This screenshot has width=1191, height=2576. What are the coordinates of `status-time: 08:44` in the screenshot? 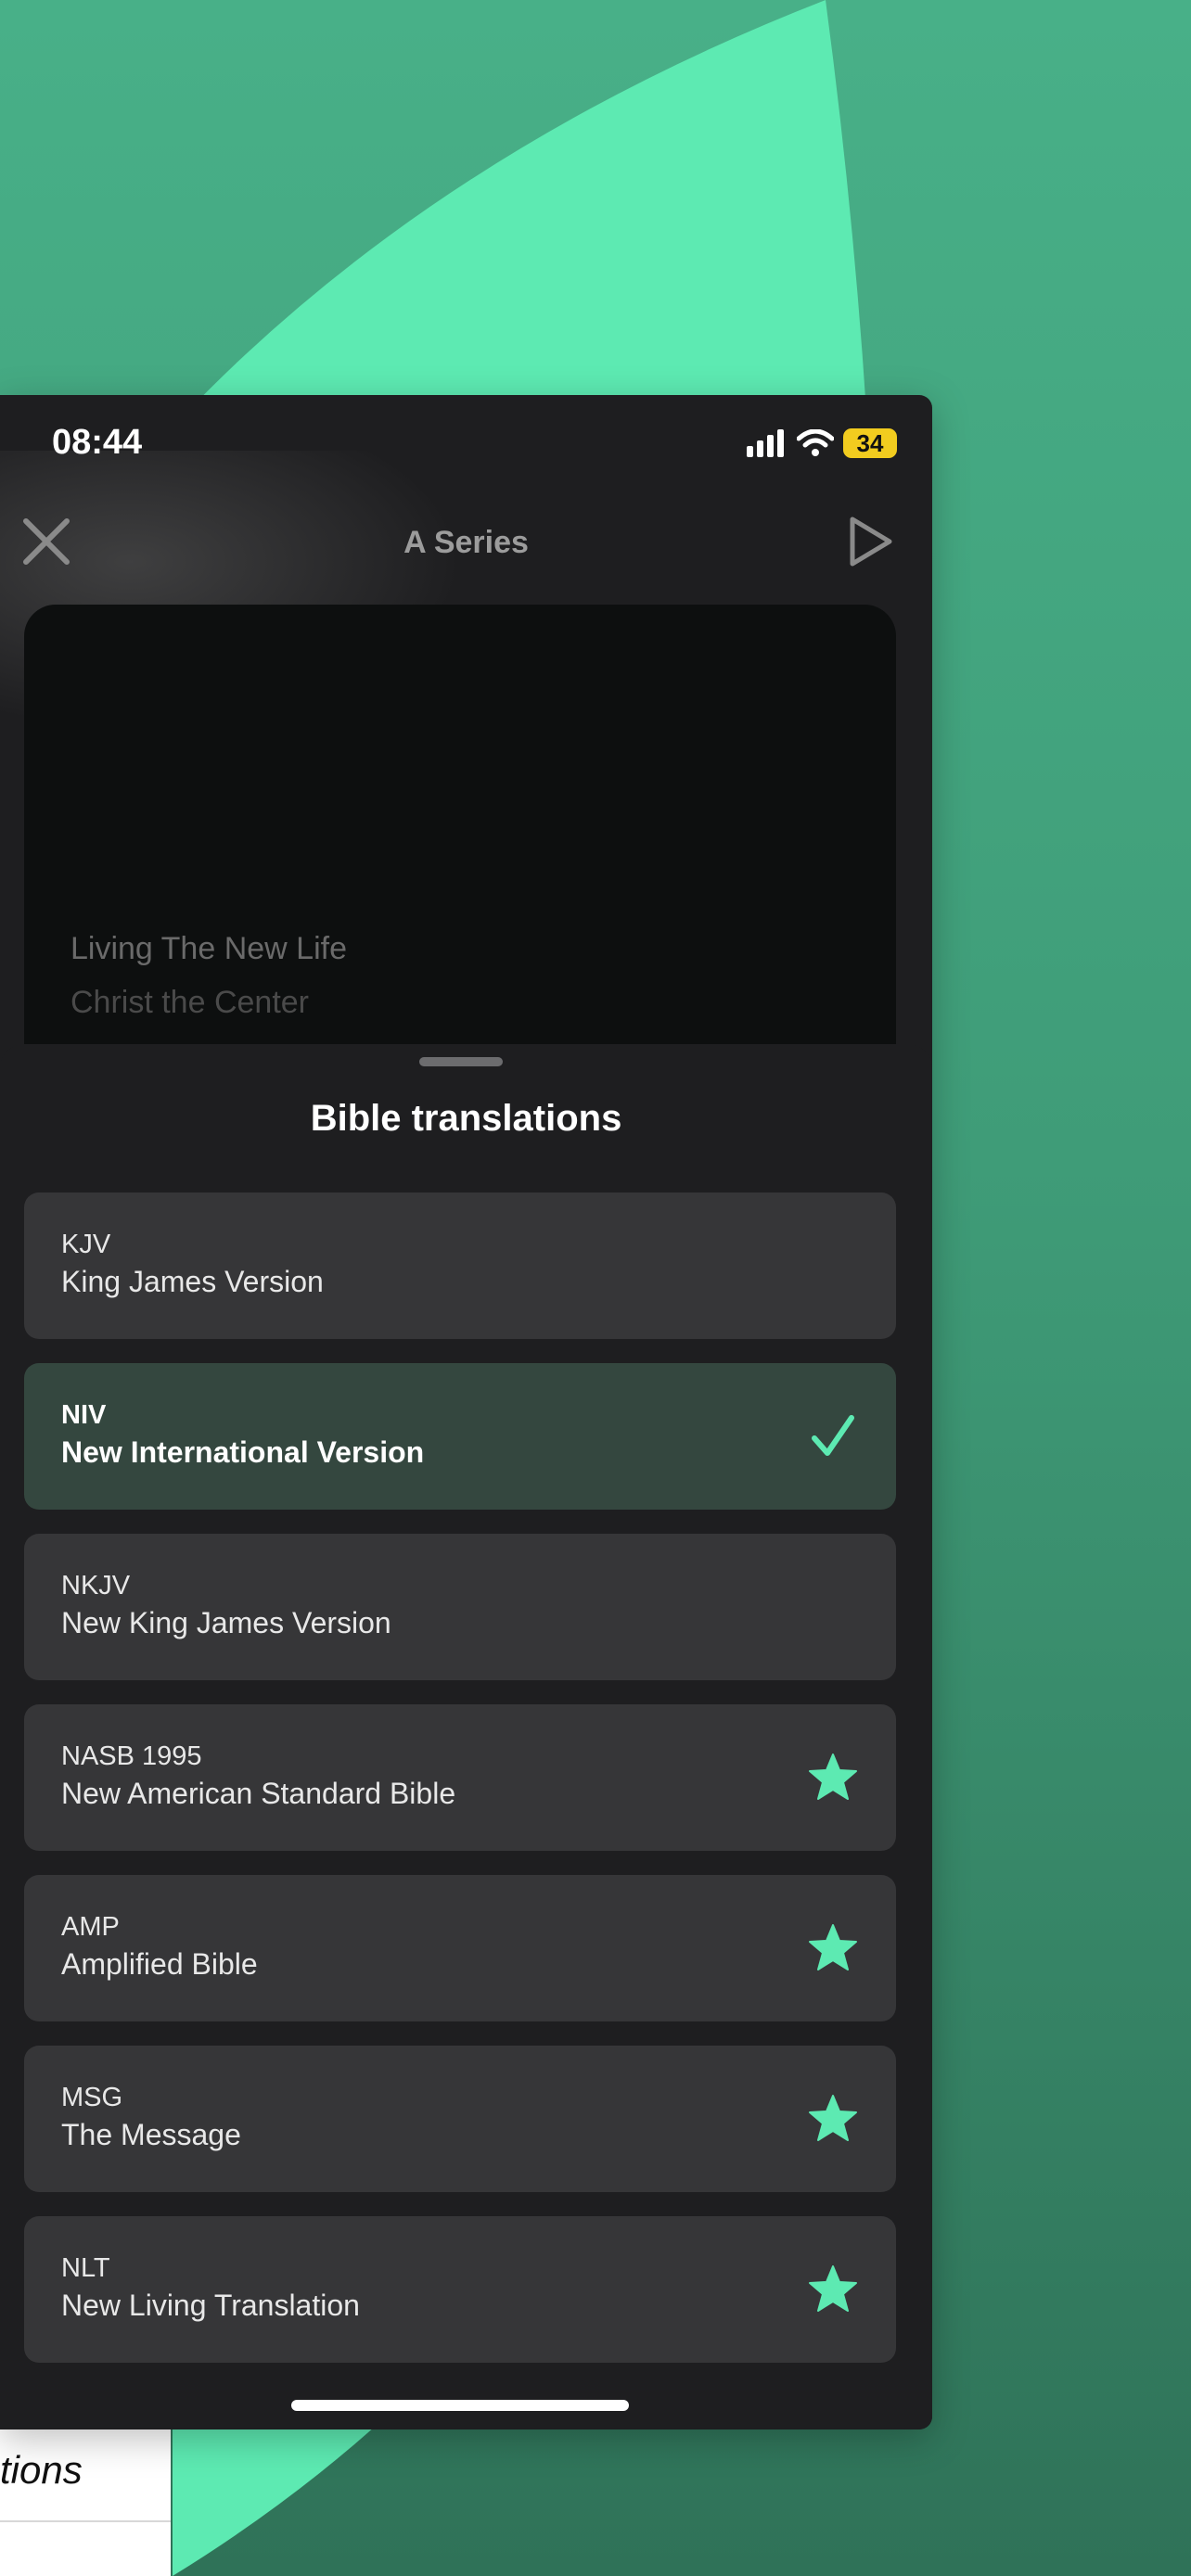 It's located at (97, 442).